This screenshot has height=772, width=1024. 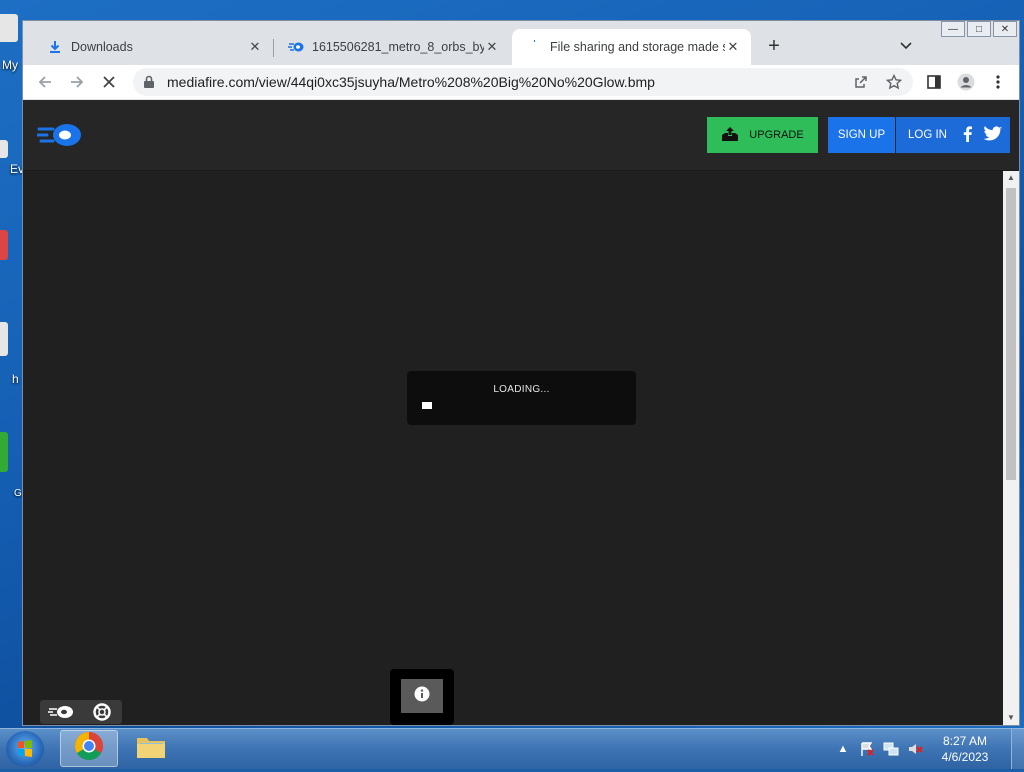 What do you see at coordinates (965, 741) in the screenshot?
I see `clock-time: 8:27 AM` at bounding box center [965, 741].